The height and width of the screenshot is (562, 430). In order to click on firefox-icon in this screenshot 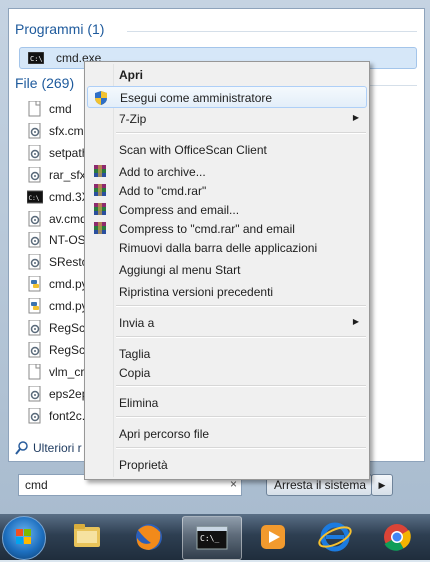, I will do `click(149, 537)`.